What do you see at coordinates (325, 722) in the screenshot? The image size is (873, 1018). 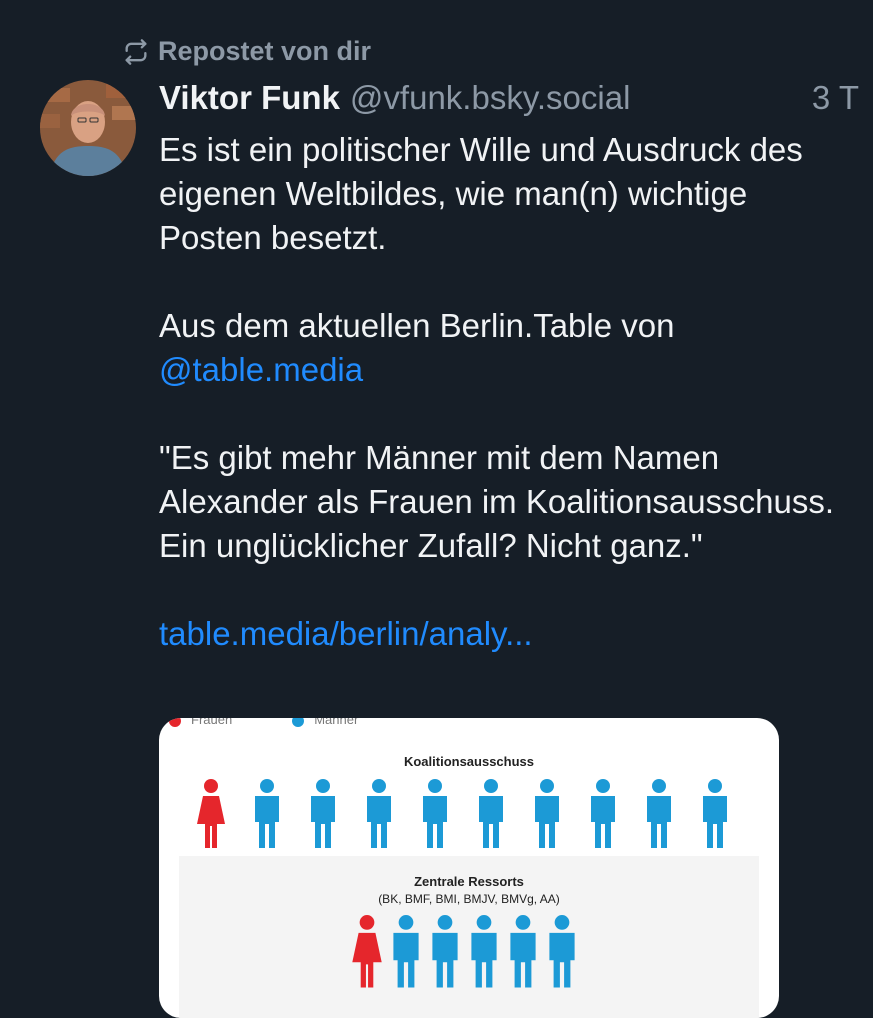 I see `legend-men: Männer` at bounding box center [325, 722].